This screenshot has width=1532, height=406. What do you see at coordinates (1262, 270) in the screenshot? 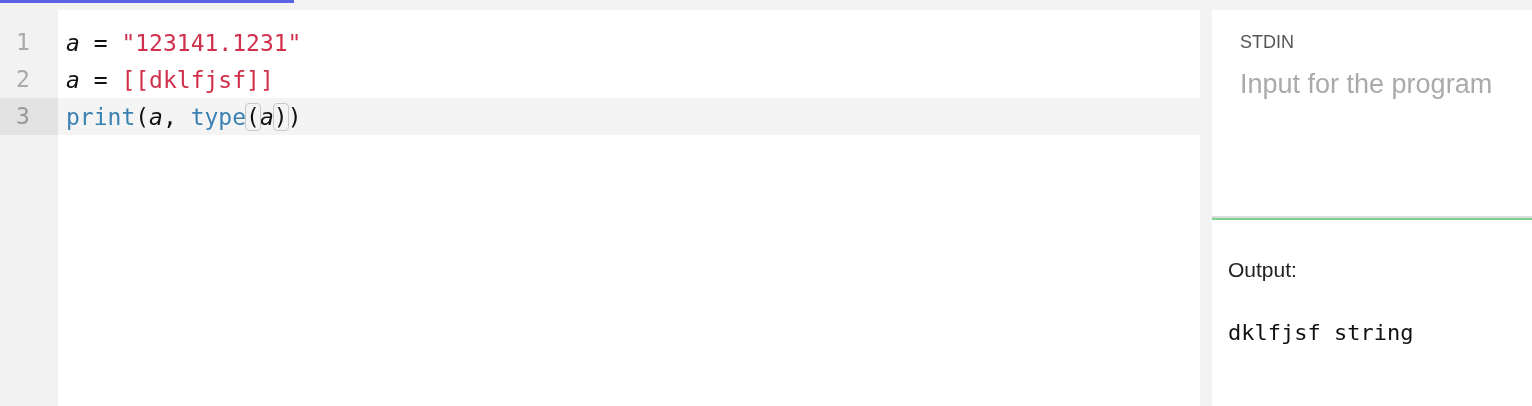
I see `output-label: Output:` at bounding box center [1262, 270].